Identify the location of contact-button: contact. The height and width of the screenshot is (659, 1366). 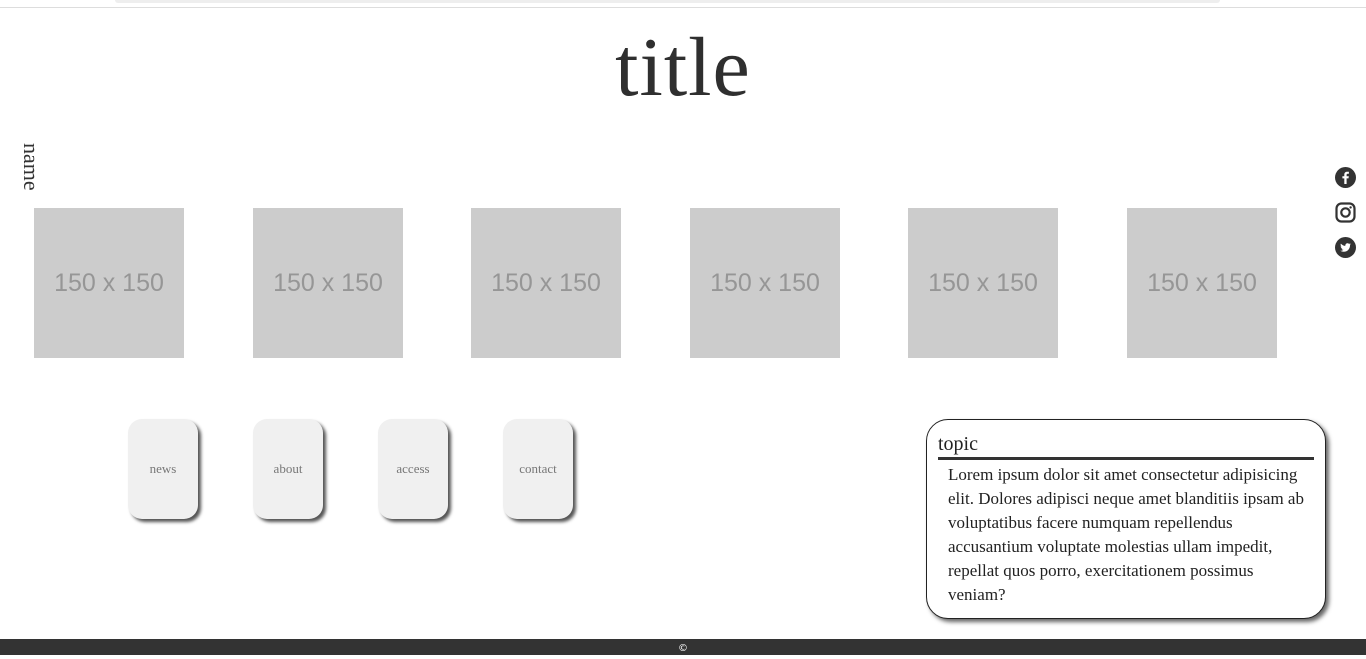
(538, 469).